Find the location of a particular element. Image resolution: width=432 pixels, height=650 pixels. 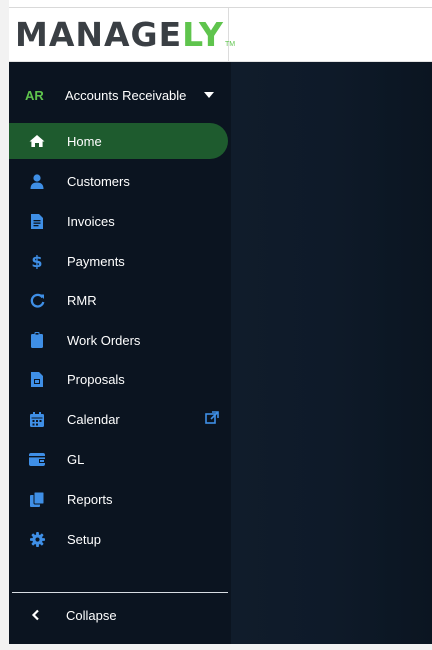

calendar-icon is located at coordinates (37, 419).